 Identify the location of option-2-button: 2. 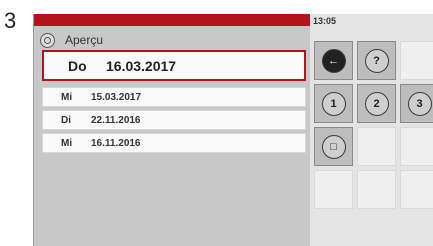
(376, 103).